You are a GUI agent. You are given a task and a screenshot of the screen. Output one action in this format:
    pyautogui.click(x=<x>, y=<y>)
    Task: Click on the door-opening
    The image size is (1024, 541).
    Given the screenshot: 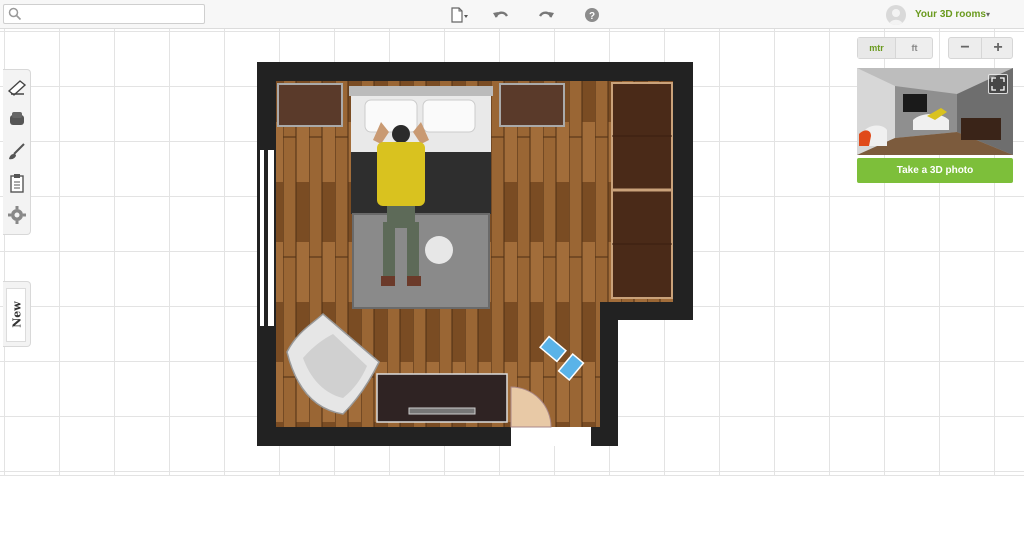 What is the action you would take?
    pyautogui.click(x=551, y=436)
    